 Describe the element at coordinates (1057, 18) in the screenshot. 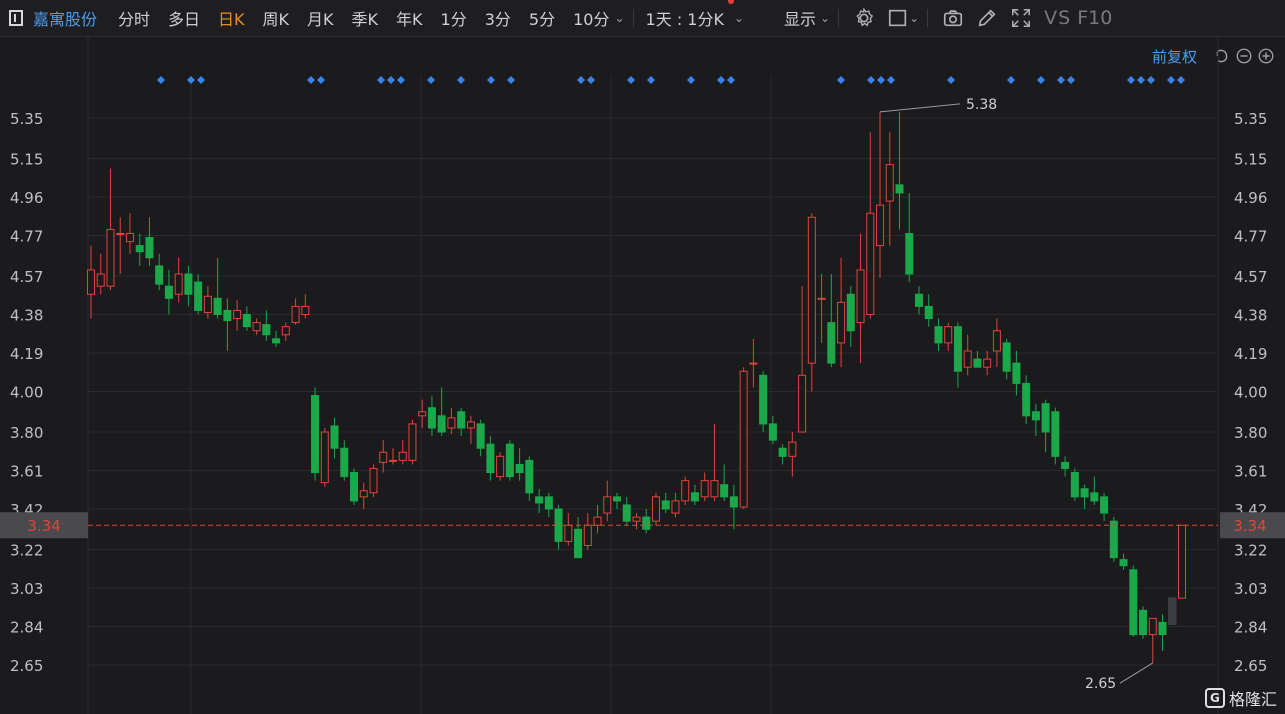

I see `vs-compare-button: VS` at that location.